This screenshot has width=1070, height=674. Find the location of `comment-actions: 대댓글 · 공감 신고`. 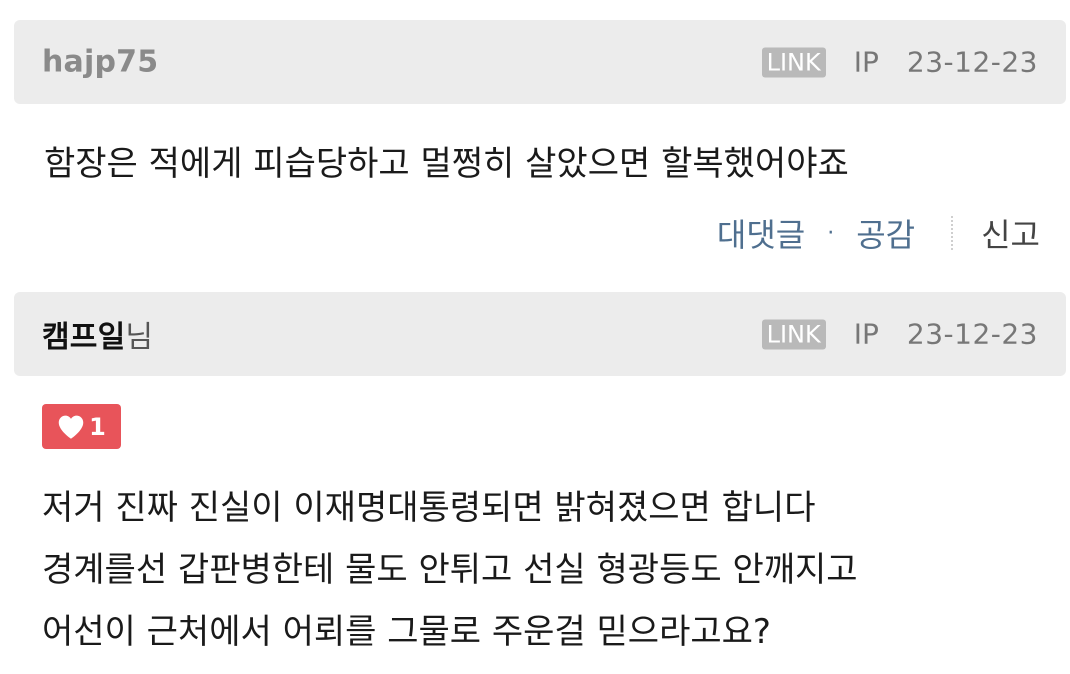

comment-actions: 대댓글 · 공감 신고 is located at coordinates (878, 233).